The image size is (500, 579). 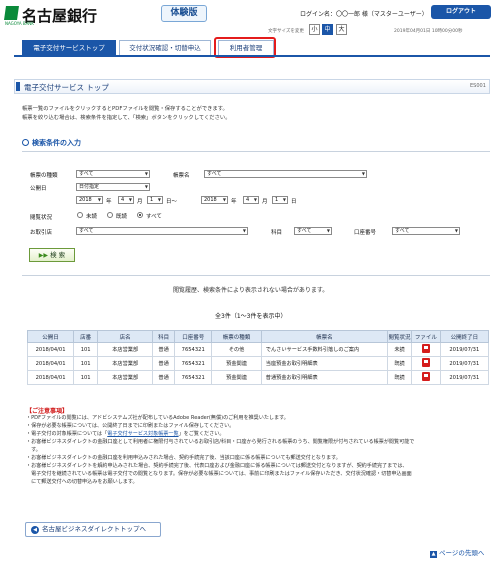 What do you see at coordinates (193, 336) in the screenshot?
I see `col-account: 口座番号` at bounding box center [193, 336].